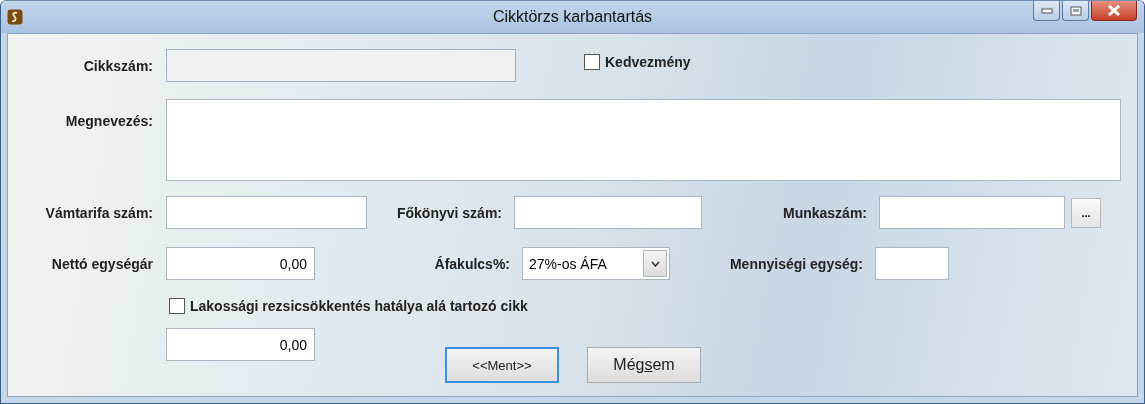  Describe the element at coordinates (795, 263) in the screenshot. I see `field-label: Mennyiségi egység:` at that location.